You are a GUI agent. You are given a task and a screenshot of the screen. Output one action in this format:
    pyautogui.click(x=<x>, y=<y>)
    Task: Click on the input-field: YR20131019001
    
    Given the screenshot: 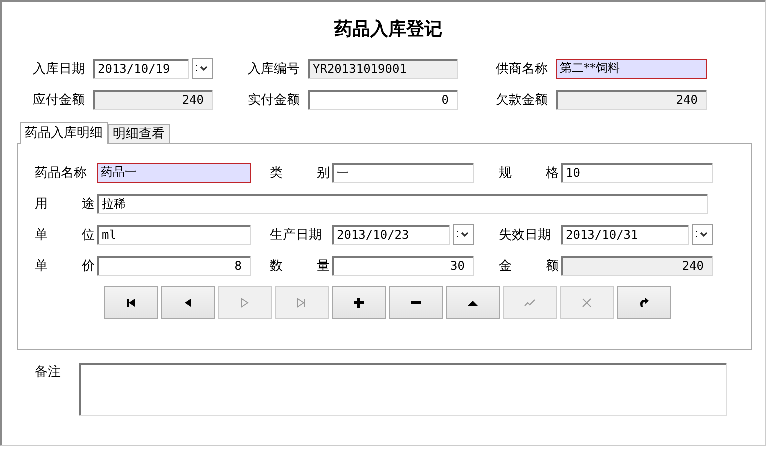 What is the action you would take?
    pyautogui.click(x=383, y=68)
    